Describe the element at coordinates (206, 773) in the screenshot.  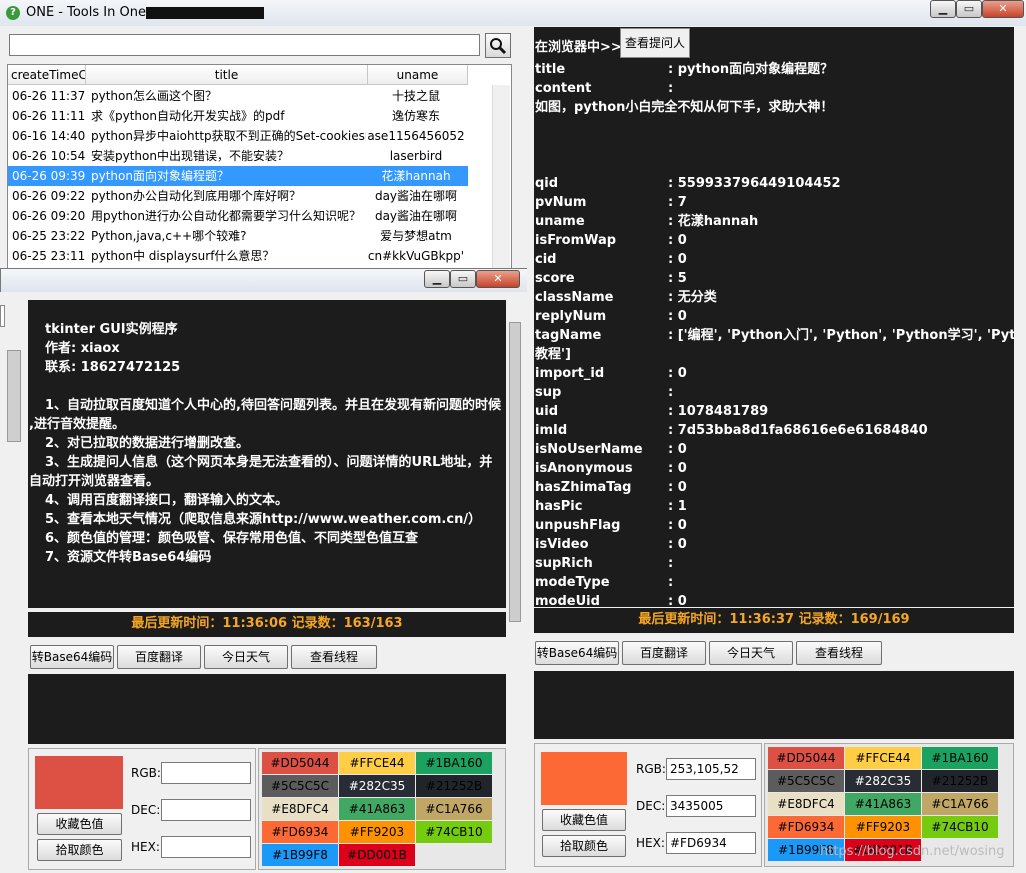
I see `left-rgb-field` at that location.